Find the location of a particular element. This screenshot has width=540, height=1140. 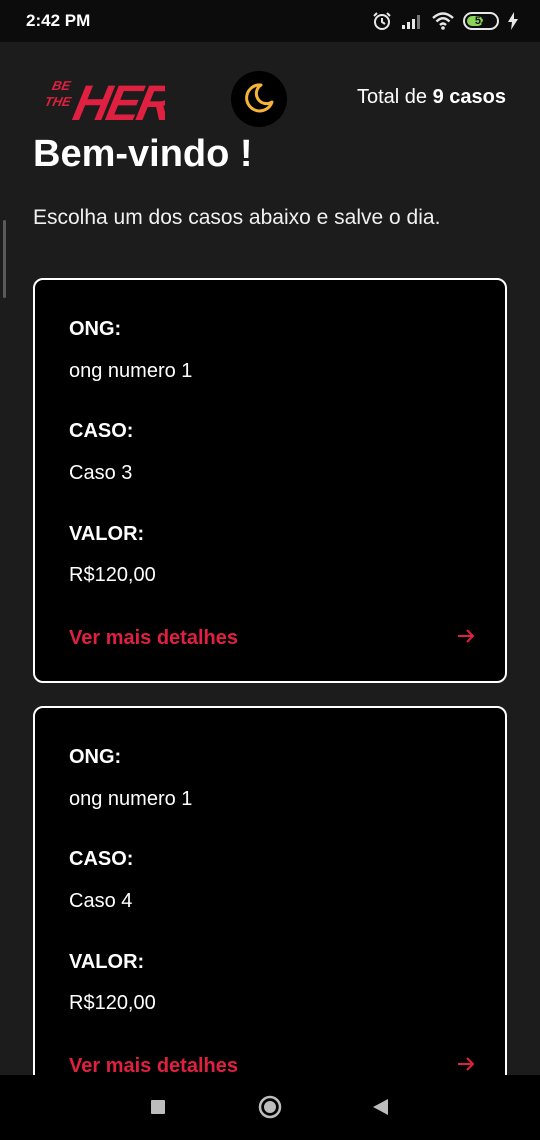

home-circle-icon is located at coordinates (269, 1107).